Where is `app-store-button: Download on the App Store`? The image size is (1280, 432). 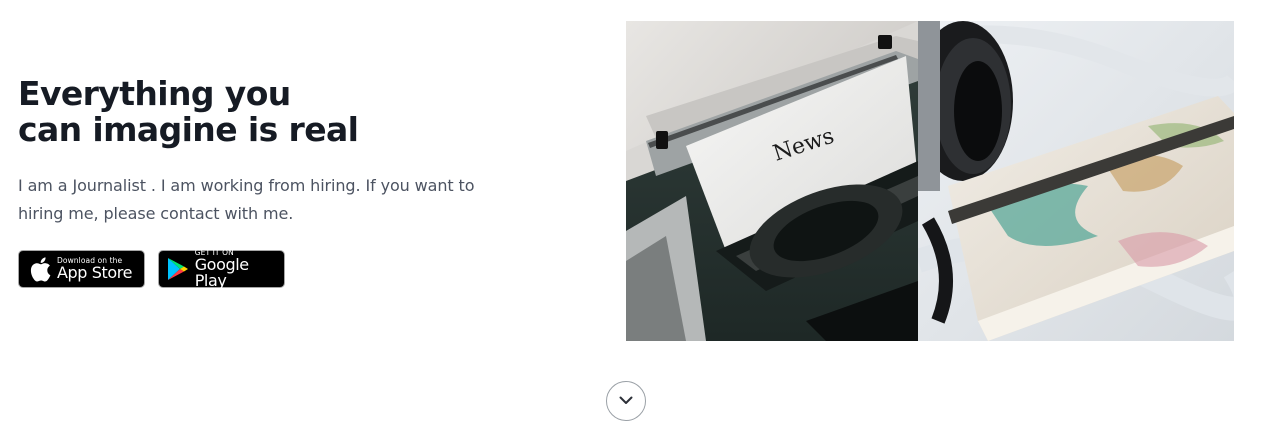
app-store-button: Download on the App Store is located at coordinates (81, 269).